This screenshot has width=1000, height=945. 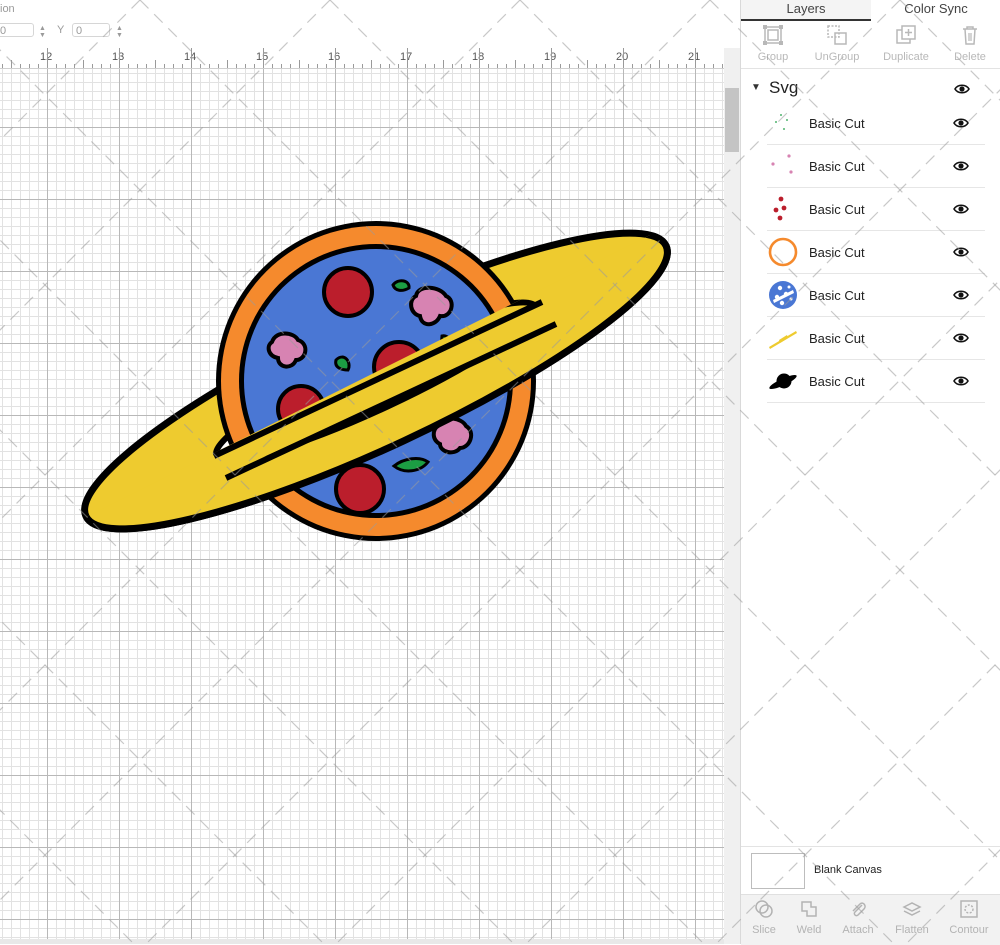 I want to click on blank-canvas-swatch, so click(x=778, y=871).